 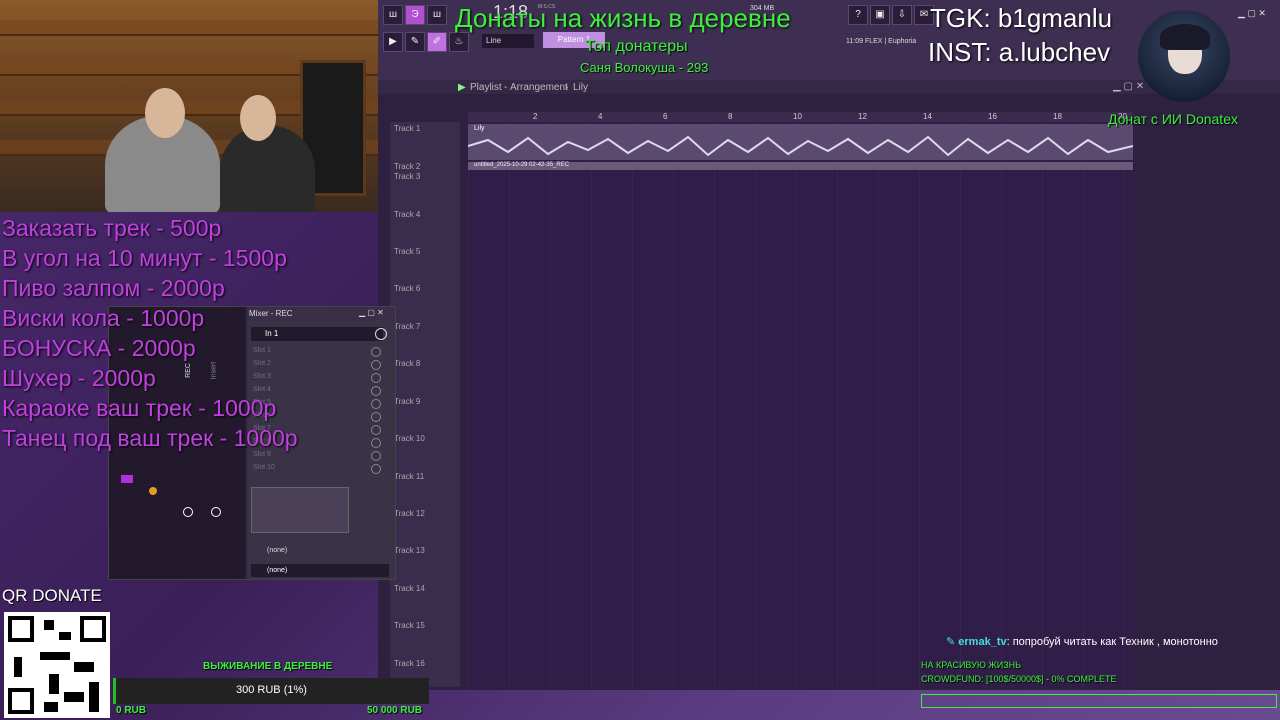 I want to click on route-select: (none), so click(x=277, y=550).